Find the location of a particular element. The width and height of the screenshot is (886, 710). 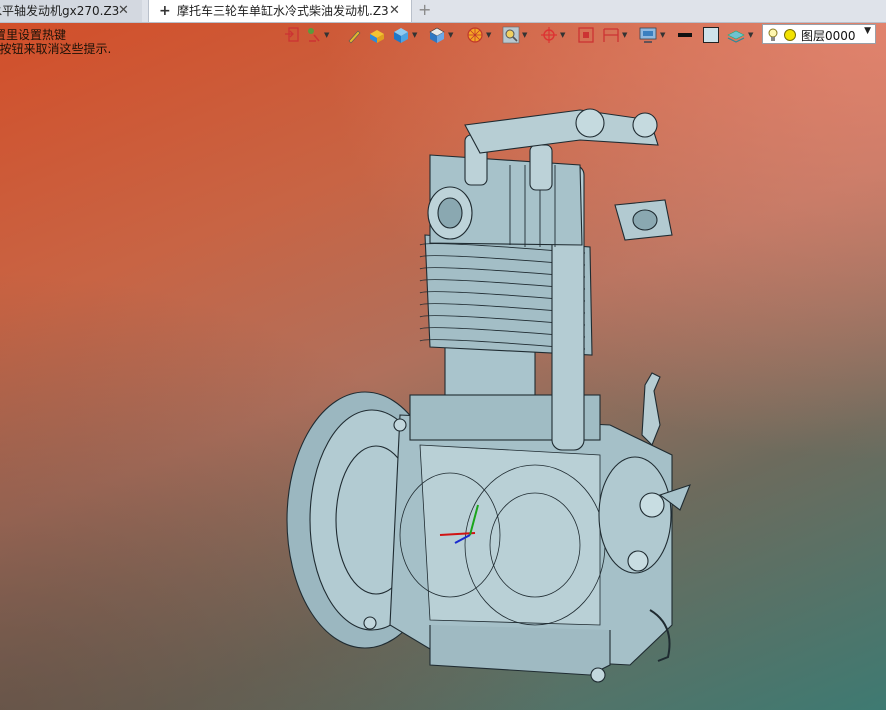

color-wheel-icon is located at coordinates (475, 35).